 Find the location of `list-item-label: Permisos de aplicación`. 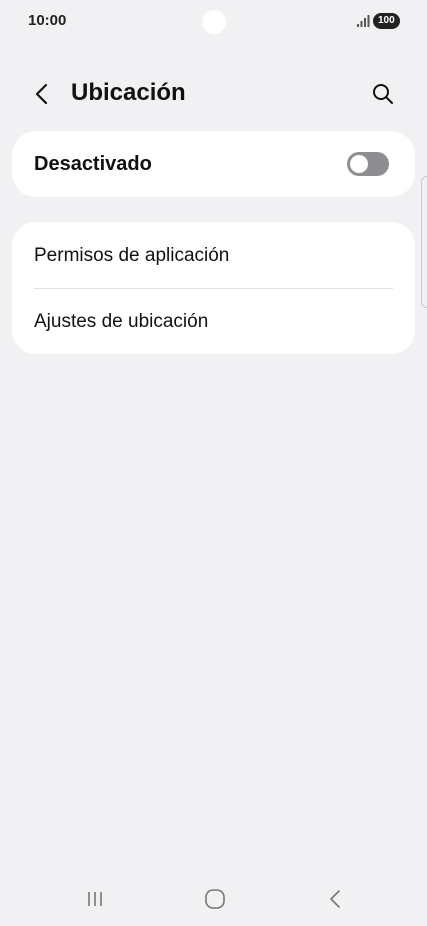

list-item-label: Permisos de aplicación is located at coordinates (132, 255).